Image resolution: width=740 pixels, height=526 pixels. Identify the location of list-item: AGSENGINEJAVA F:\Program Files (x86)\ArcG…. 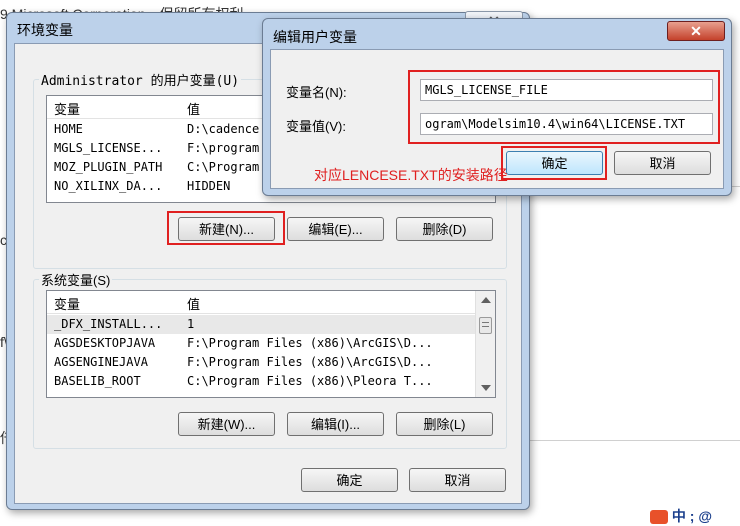
(271, 362).